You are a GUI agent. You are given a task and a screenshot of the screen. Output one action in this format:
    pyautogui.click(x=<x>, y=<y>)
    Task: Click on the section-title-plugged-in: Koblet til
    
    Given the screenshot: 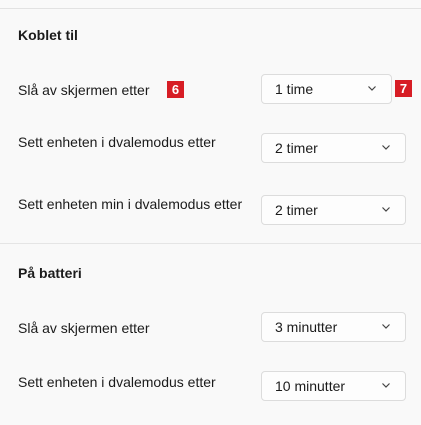 What is the action you would take?
    pyautogui.click(x=48, y=35)
    